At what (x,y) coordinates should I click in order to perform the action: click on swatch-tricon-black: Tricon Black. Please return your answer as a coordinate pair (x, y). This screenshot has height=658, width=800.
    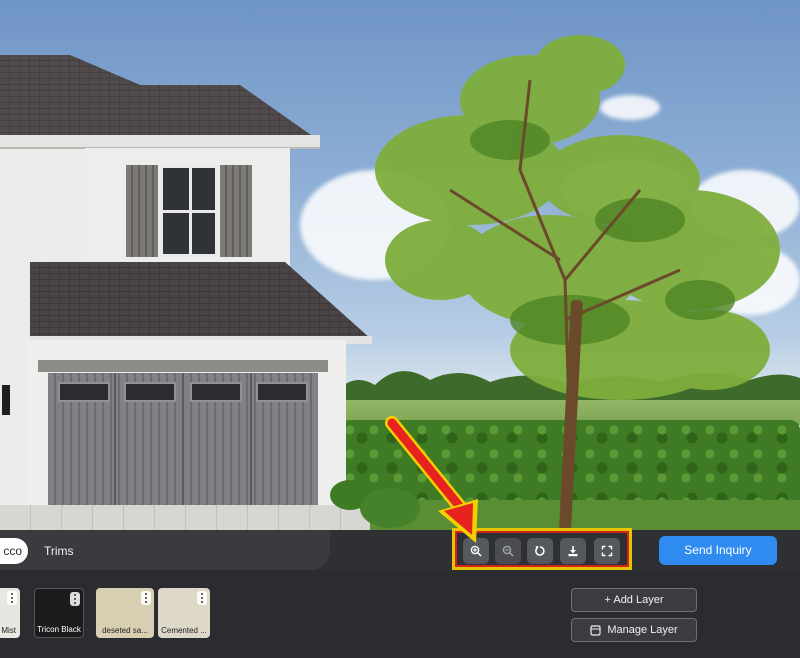
    Looking at the image, I should click on (59, 613).